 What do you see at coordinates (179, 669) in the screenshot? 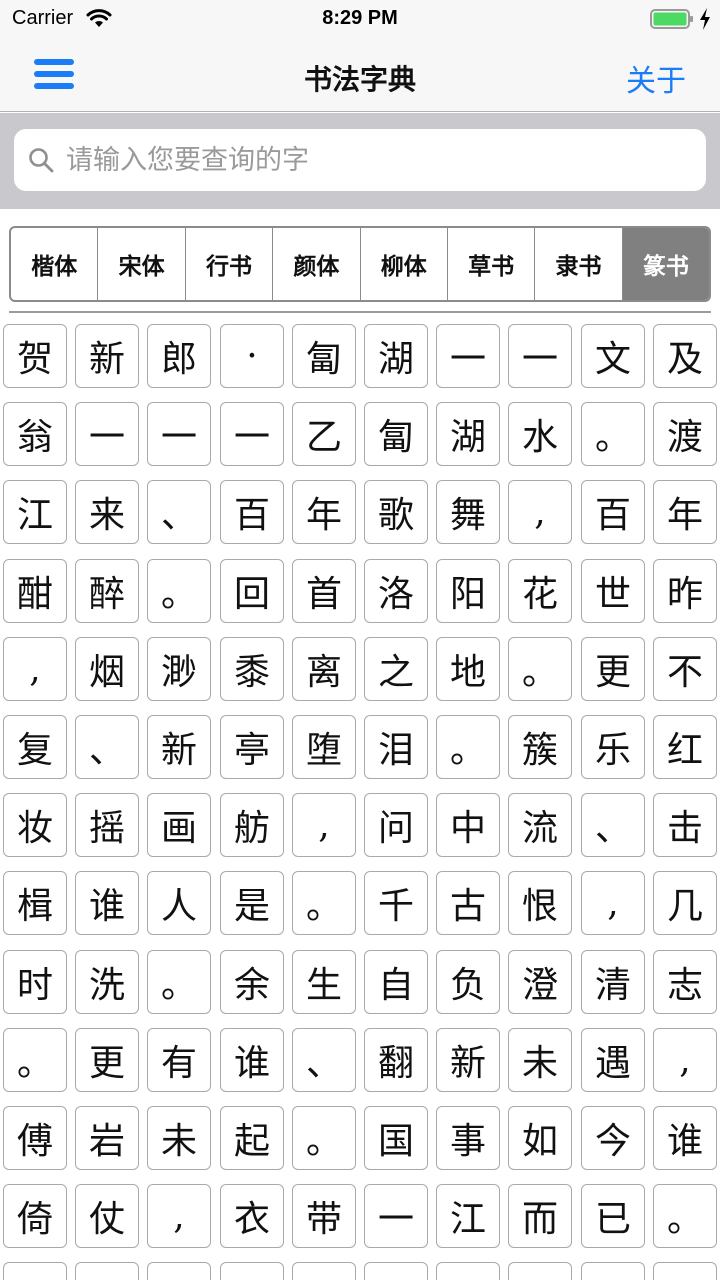
I see `character-cell: 渺` at bounding box center [179, 669].